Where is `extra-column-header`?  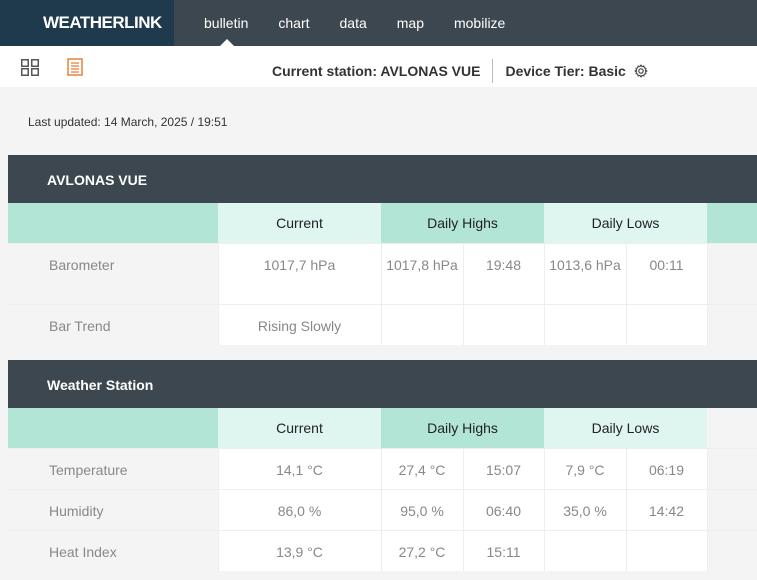
extra-column-header is located at coordinates (732, 223).